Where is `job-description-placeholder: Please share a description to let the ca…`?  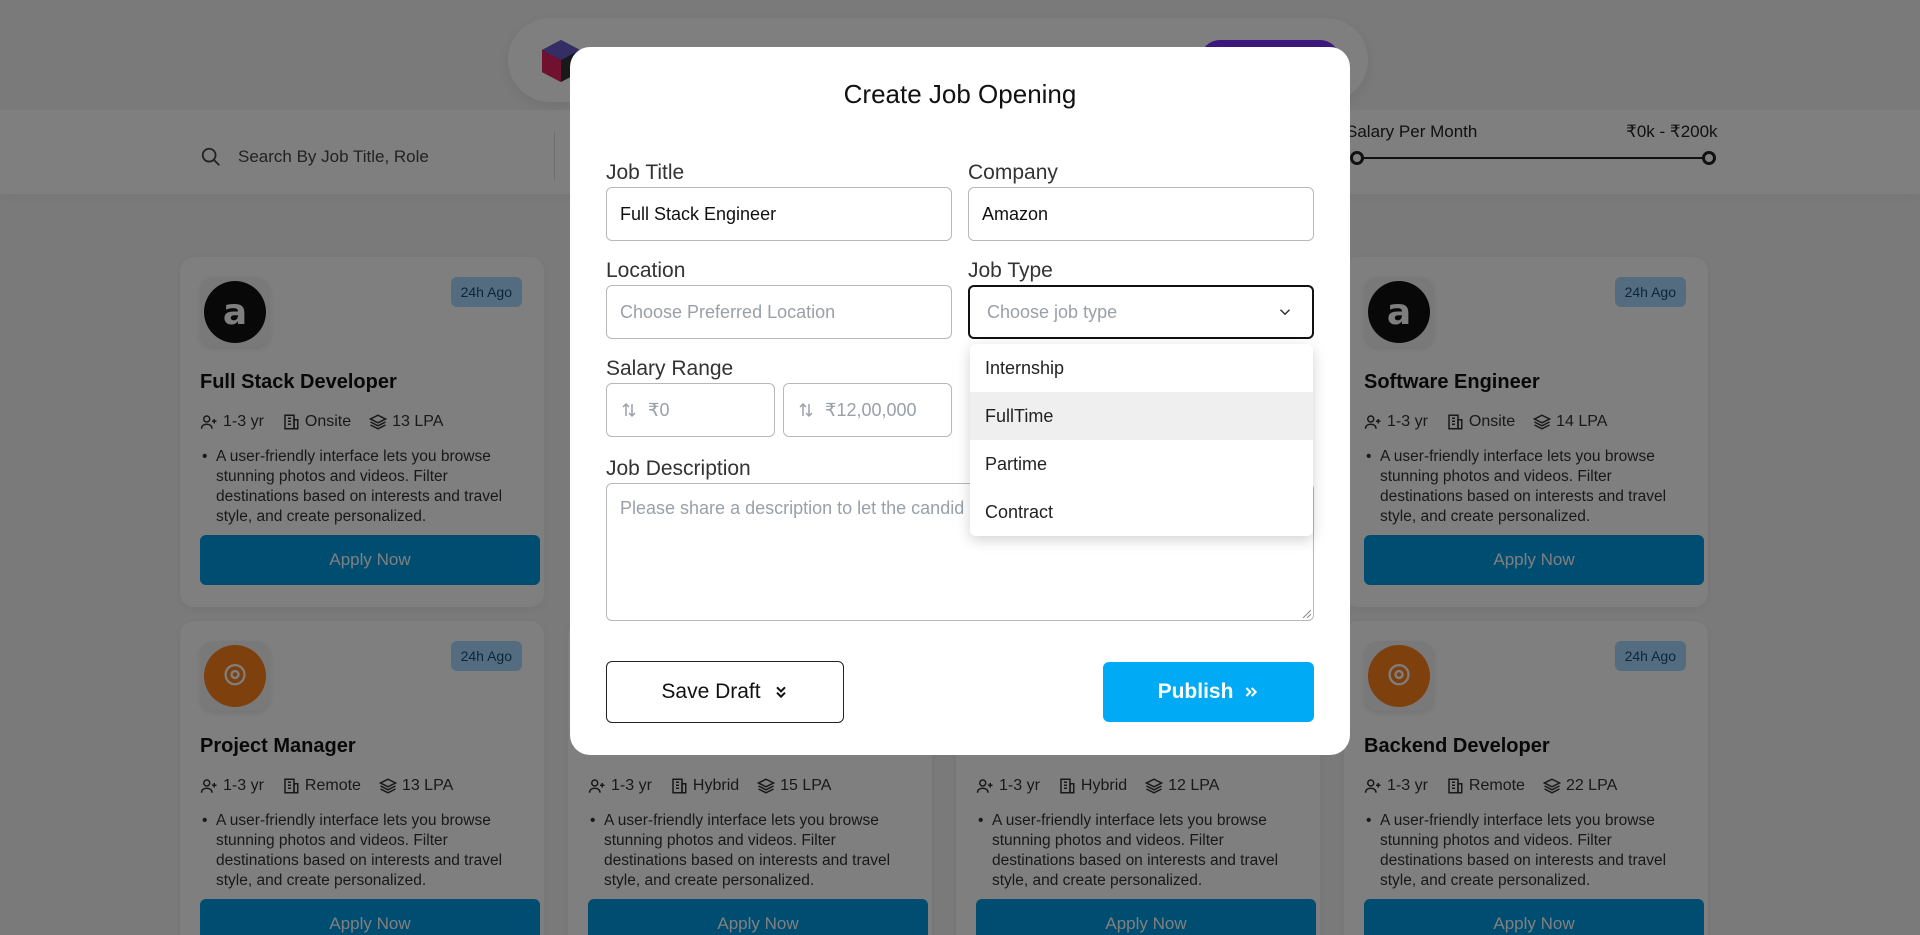 job-description-placeholder: Please share a description to let the ca… is located at coordinates (792, 508).